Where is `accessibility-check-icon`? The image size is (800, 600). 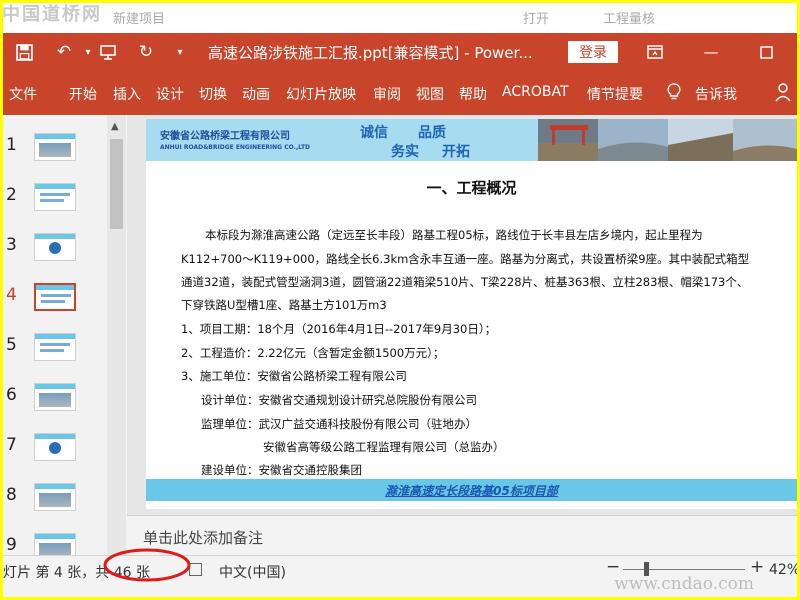
accessibility-check-icon is located at coordinates (195, 569).